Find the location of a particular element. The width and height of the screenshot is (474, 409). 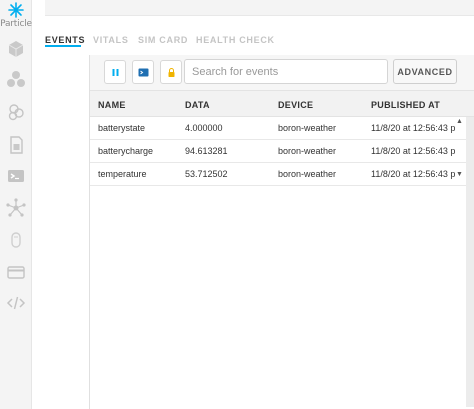

particle-star-icon is located at coordinates (16, 10).